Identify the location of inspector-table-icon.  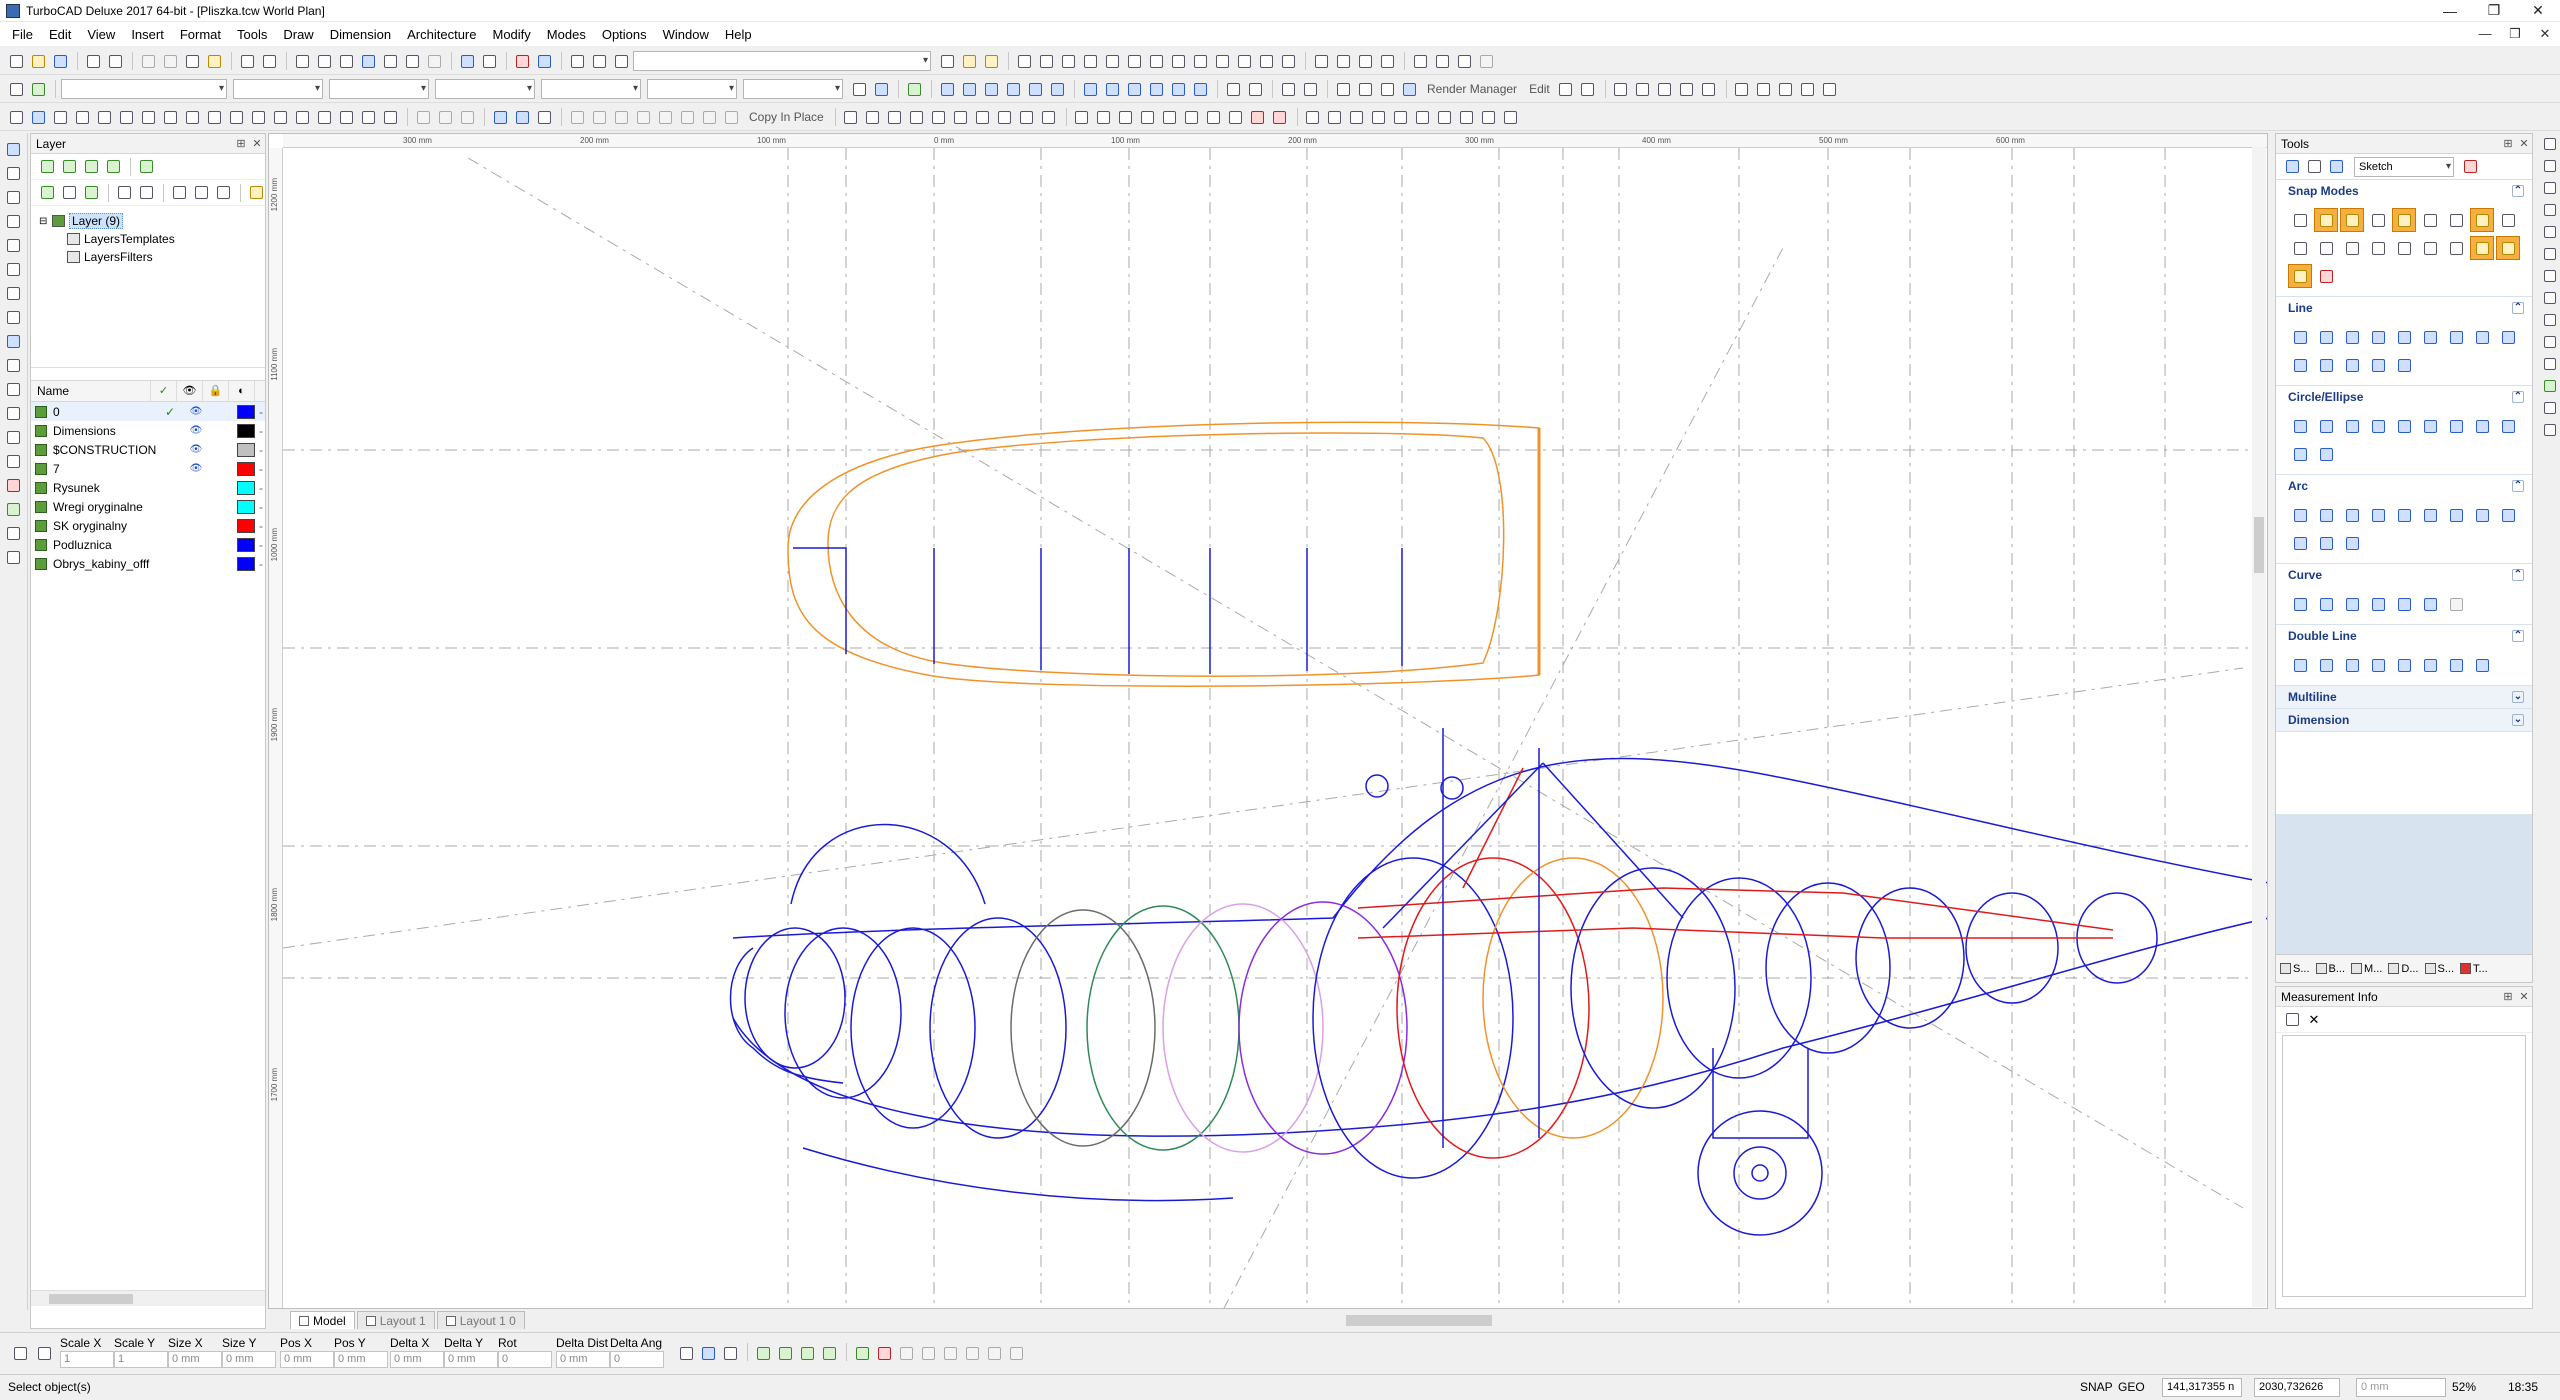
(44, 1353).